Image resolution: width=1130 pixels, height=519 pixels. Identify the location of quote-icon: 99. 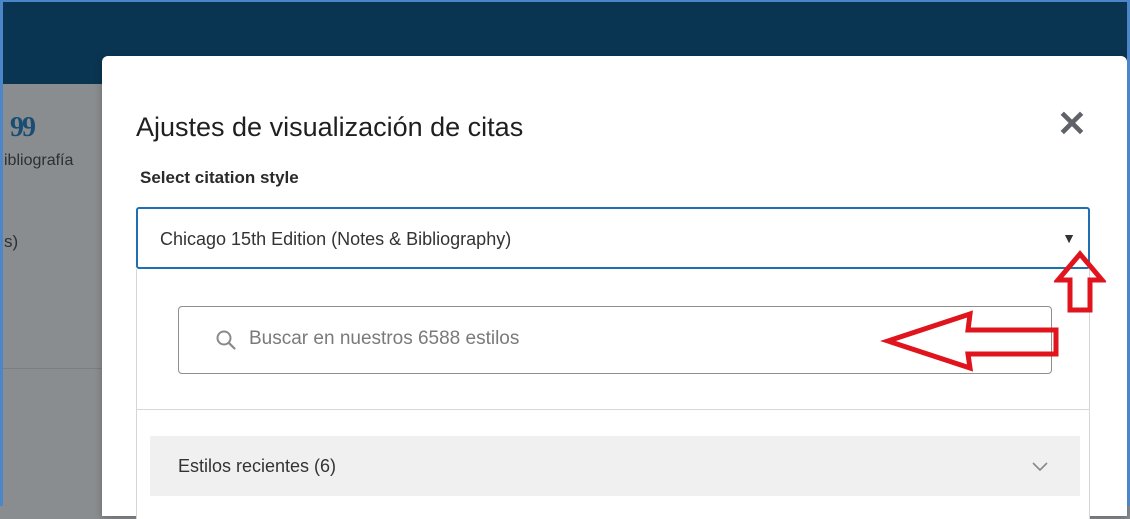
(23, 127).